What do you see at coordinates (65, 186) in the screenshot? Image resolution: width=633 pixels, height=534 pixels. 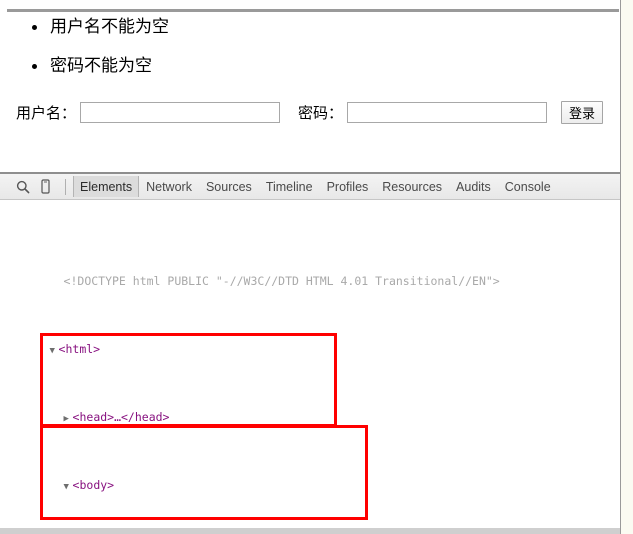 I see `toolbar-divider` at bounding box center [65, 186].